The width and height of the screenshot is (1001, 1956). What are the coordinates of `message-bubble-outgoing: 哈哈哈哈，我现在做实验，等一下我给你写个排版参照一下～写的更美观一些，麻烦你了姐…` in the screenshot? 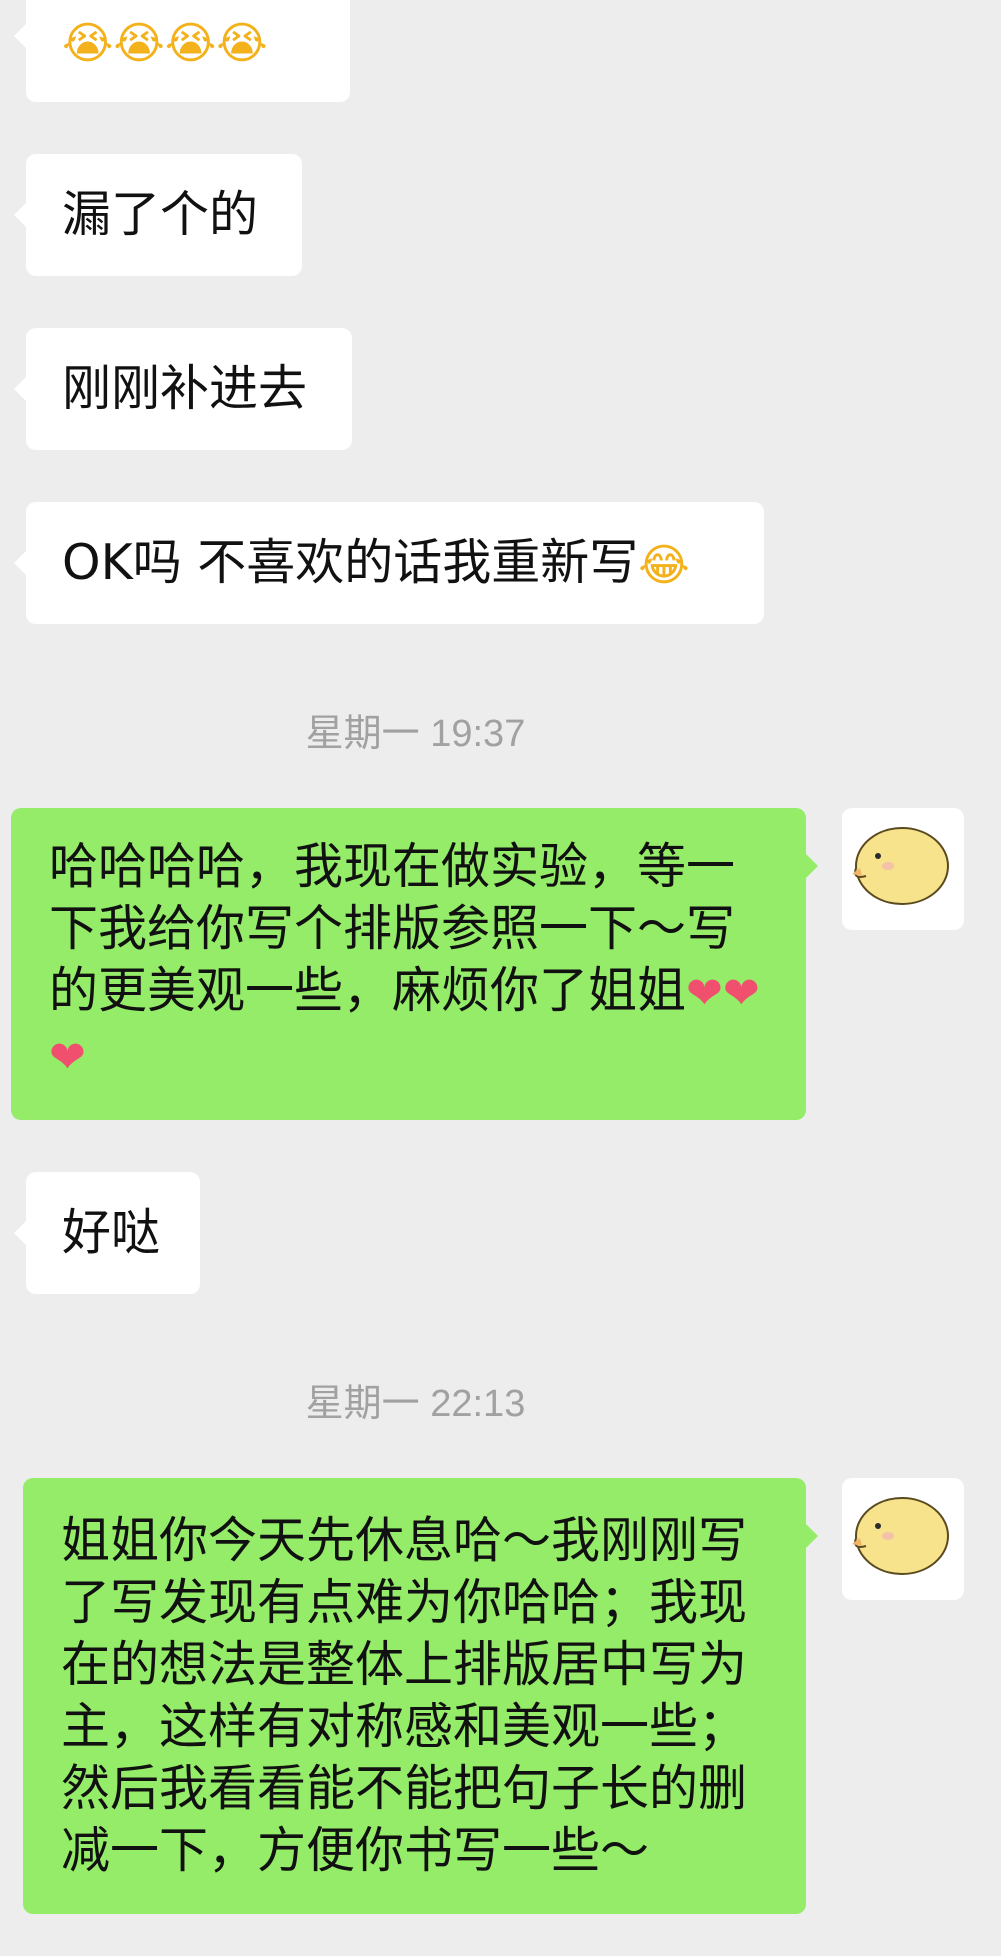 It's located at (414, 964).